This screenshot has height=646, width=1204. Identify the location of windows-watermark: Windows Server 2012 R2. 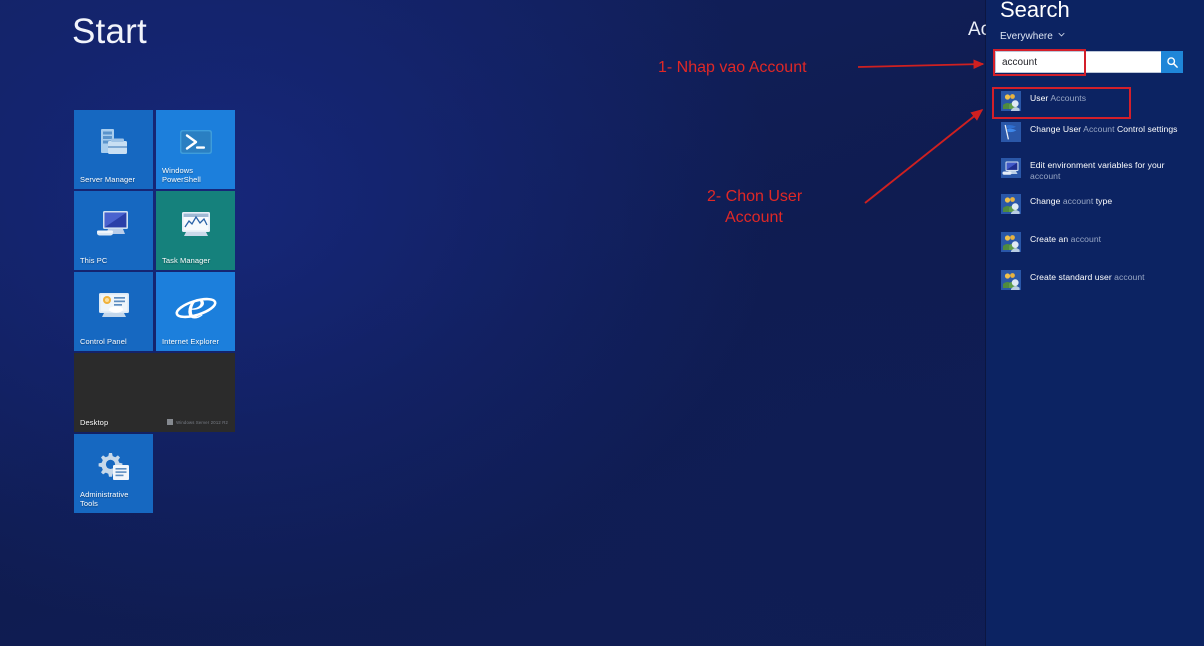
(197, 422).